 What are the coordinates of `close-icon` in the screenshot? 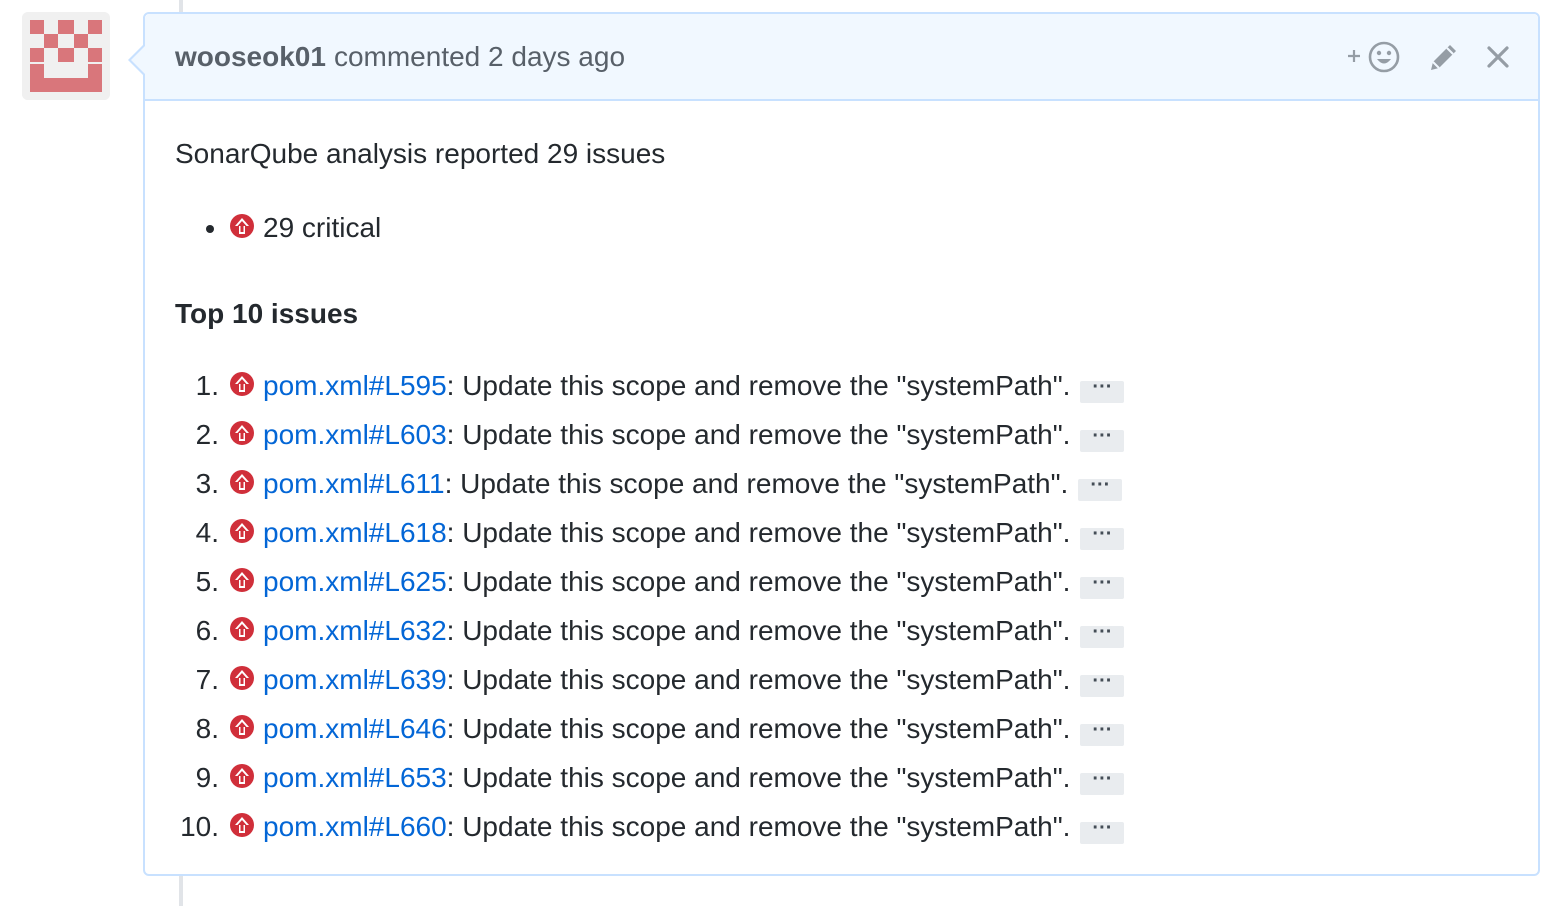 It's located at (1498, 56).